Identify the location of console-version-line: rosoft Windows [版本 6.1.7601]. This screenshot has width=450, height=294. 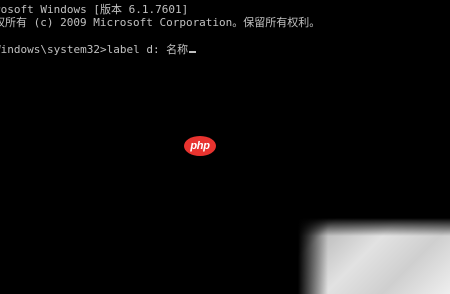
(94, 9).